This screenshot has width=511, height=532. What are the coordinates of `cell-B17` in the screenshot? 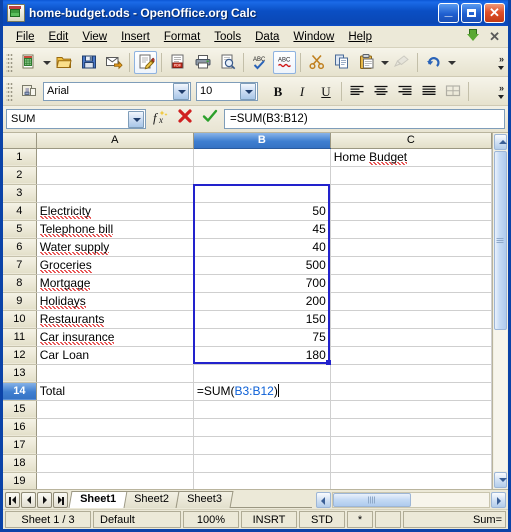 It's located at (262, 445).